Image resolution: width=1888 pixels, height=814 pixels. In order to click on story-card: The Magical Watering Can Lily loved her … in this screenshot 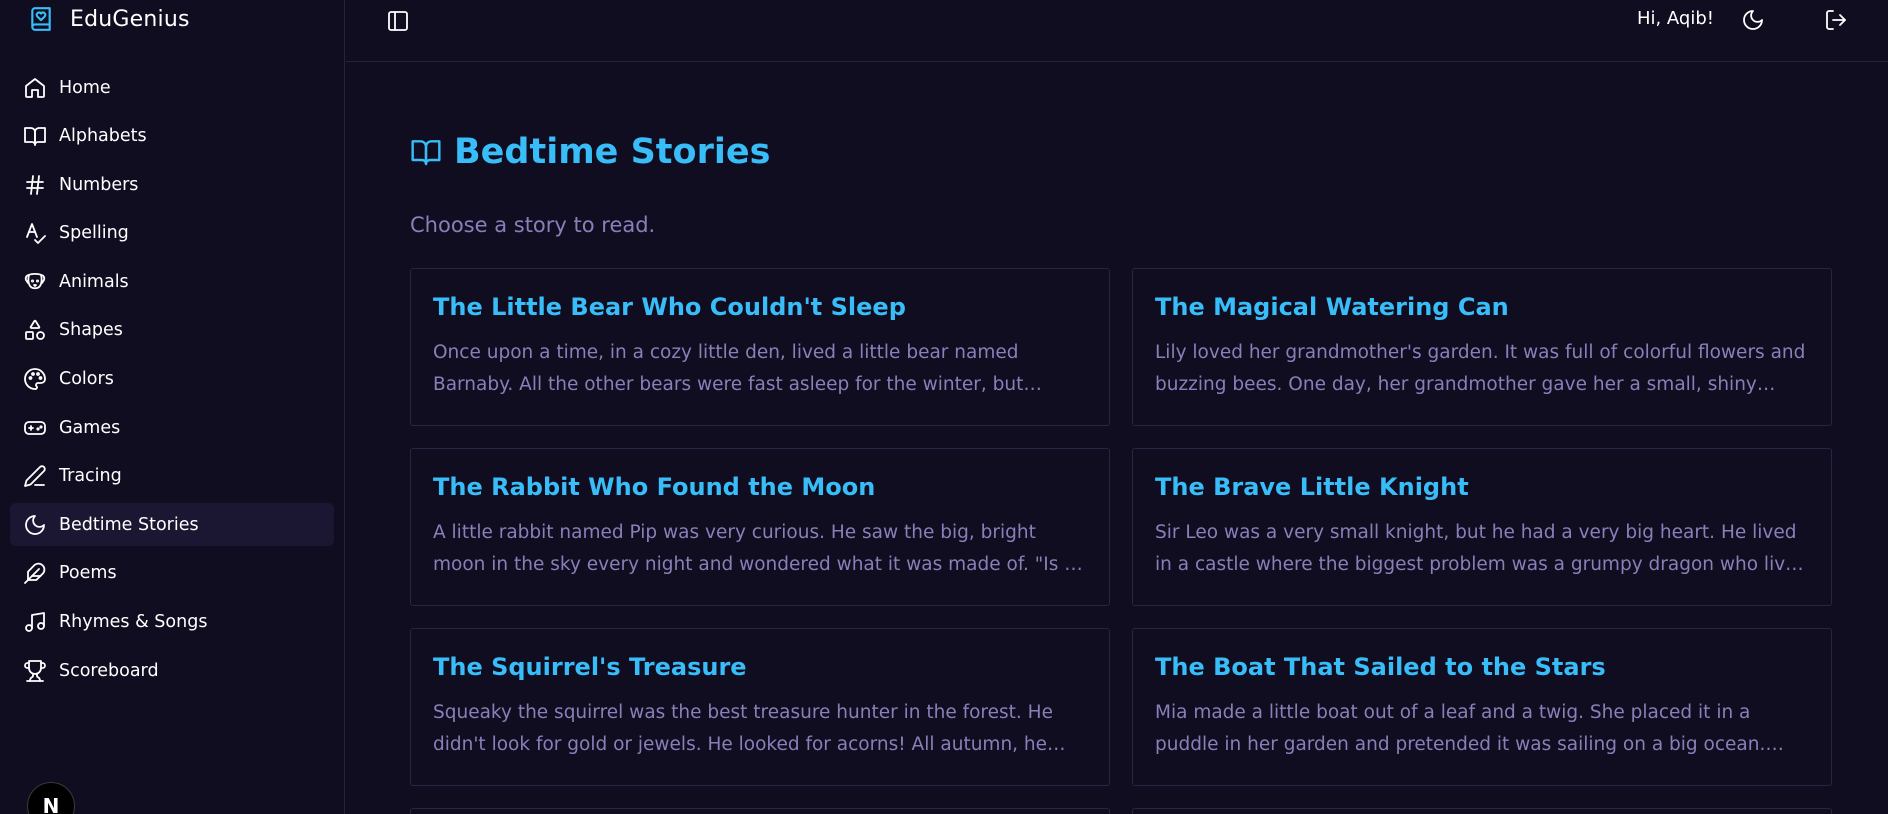, I will do `click(1482, 347)`.